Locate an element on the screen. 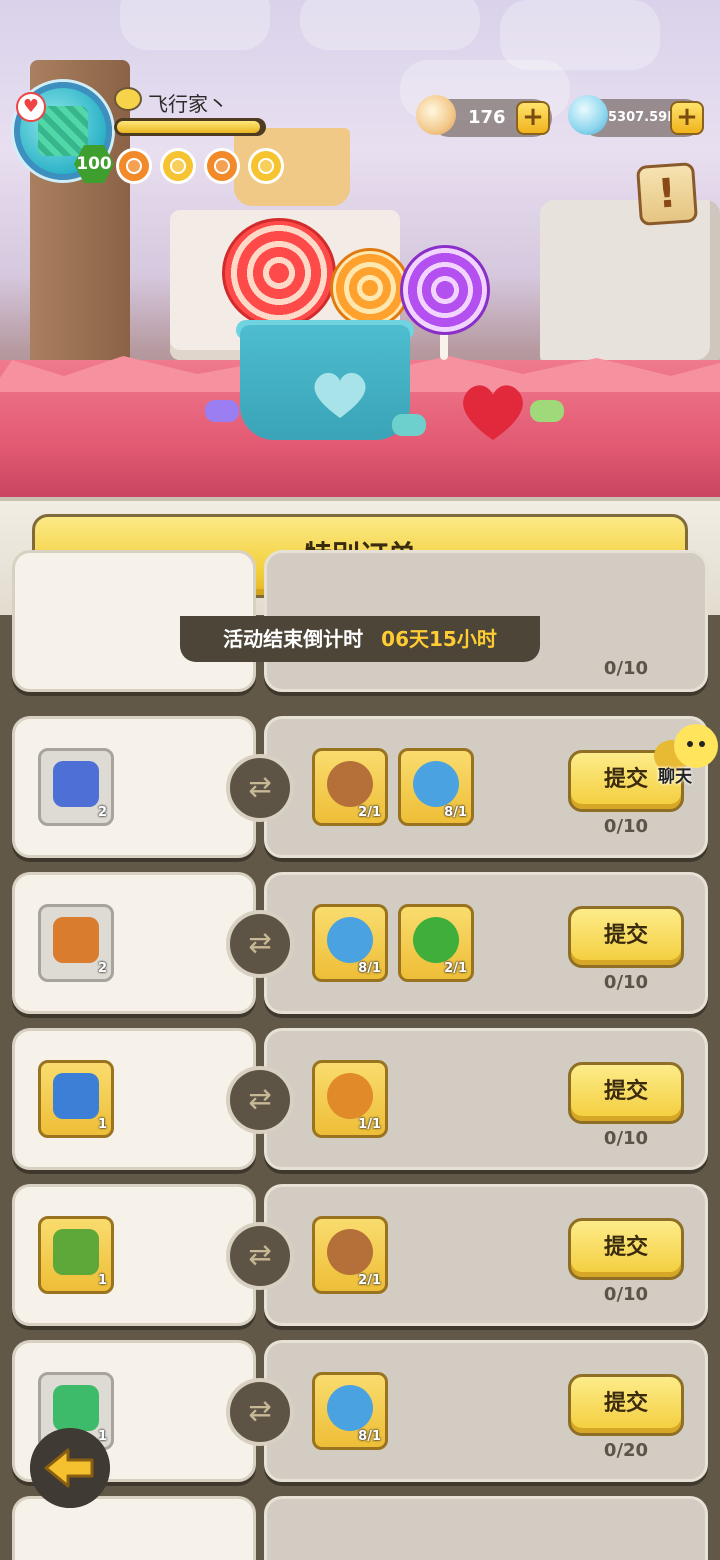 This screenshot has width=720, height=1560. requirement-slot: 1/1 is located at coordinates (350, 1099).